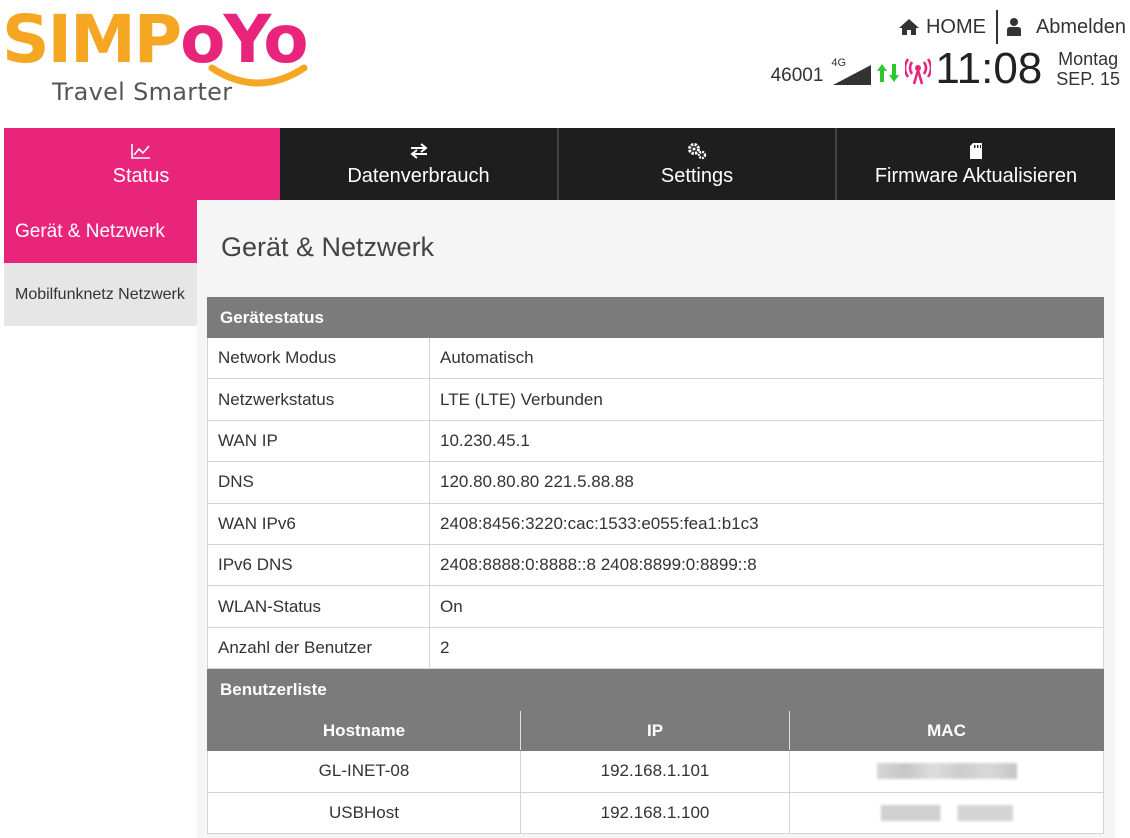 This screenshot has width=1130, height=838. I want to click on table-row: WLAN-Status On, so click(655, 607).